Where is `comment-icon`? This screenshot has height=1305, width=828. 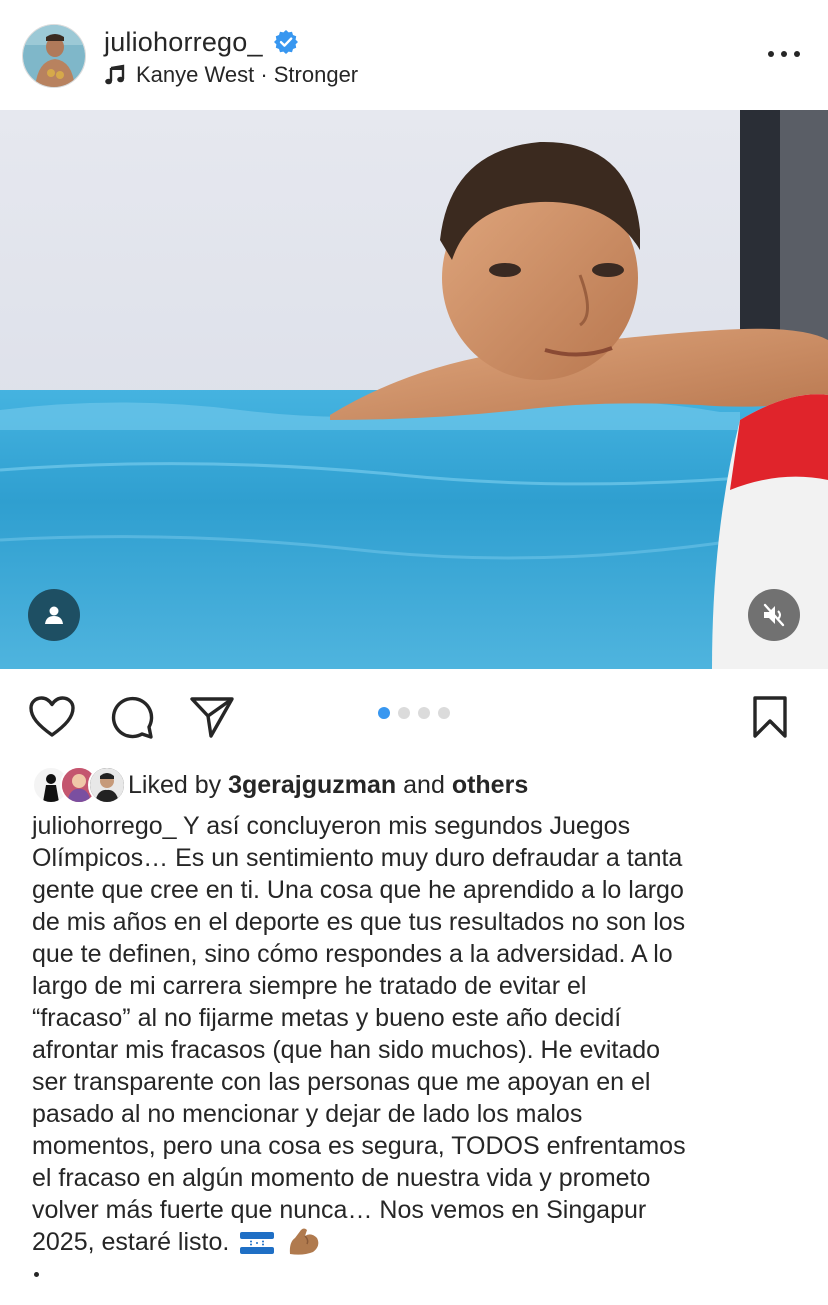
comment-icon is located at coordinates (132, 717).